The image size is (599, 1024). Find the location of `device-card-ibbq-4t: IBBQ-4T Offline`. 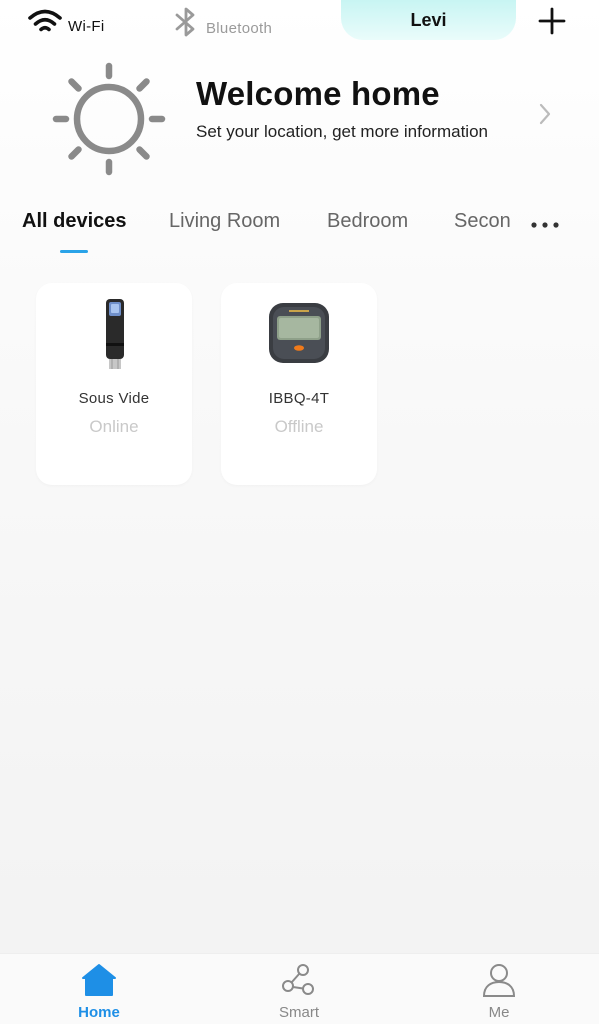

device-card-ibbq-4t: IBBQ-4T Offline is located at coordinates (299, 384).